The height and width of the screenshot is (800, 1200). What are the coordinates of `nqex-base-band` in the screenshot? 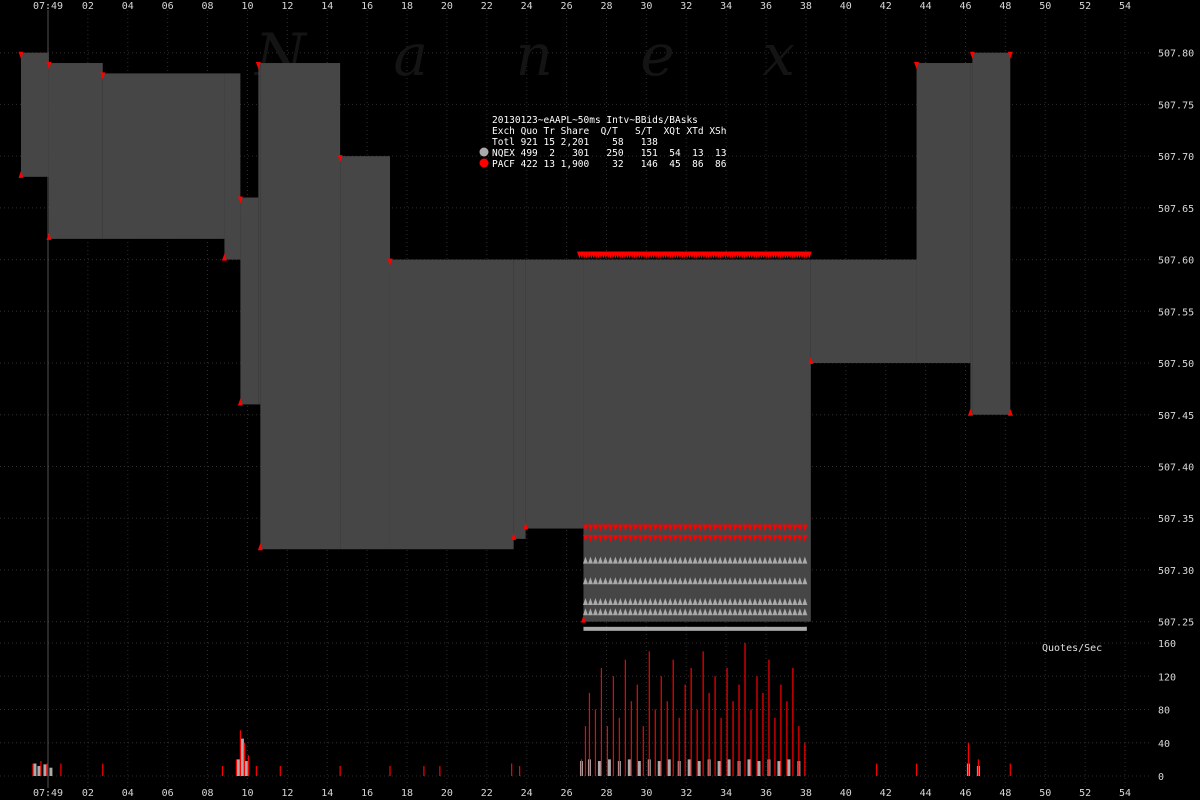 It's located at (695, 628).